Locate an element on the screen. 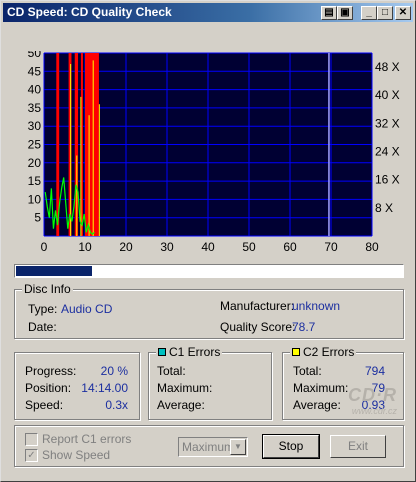 The height and width of the screenshot is (482, 416). y-tick-label-left: 20 is located at coordinates (35, 163).